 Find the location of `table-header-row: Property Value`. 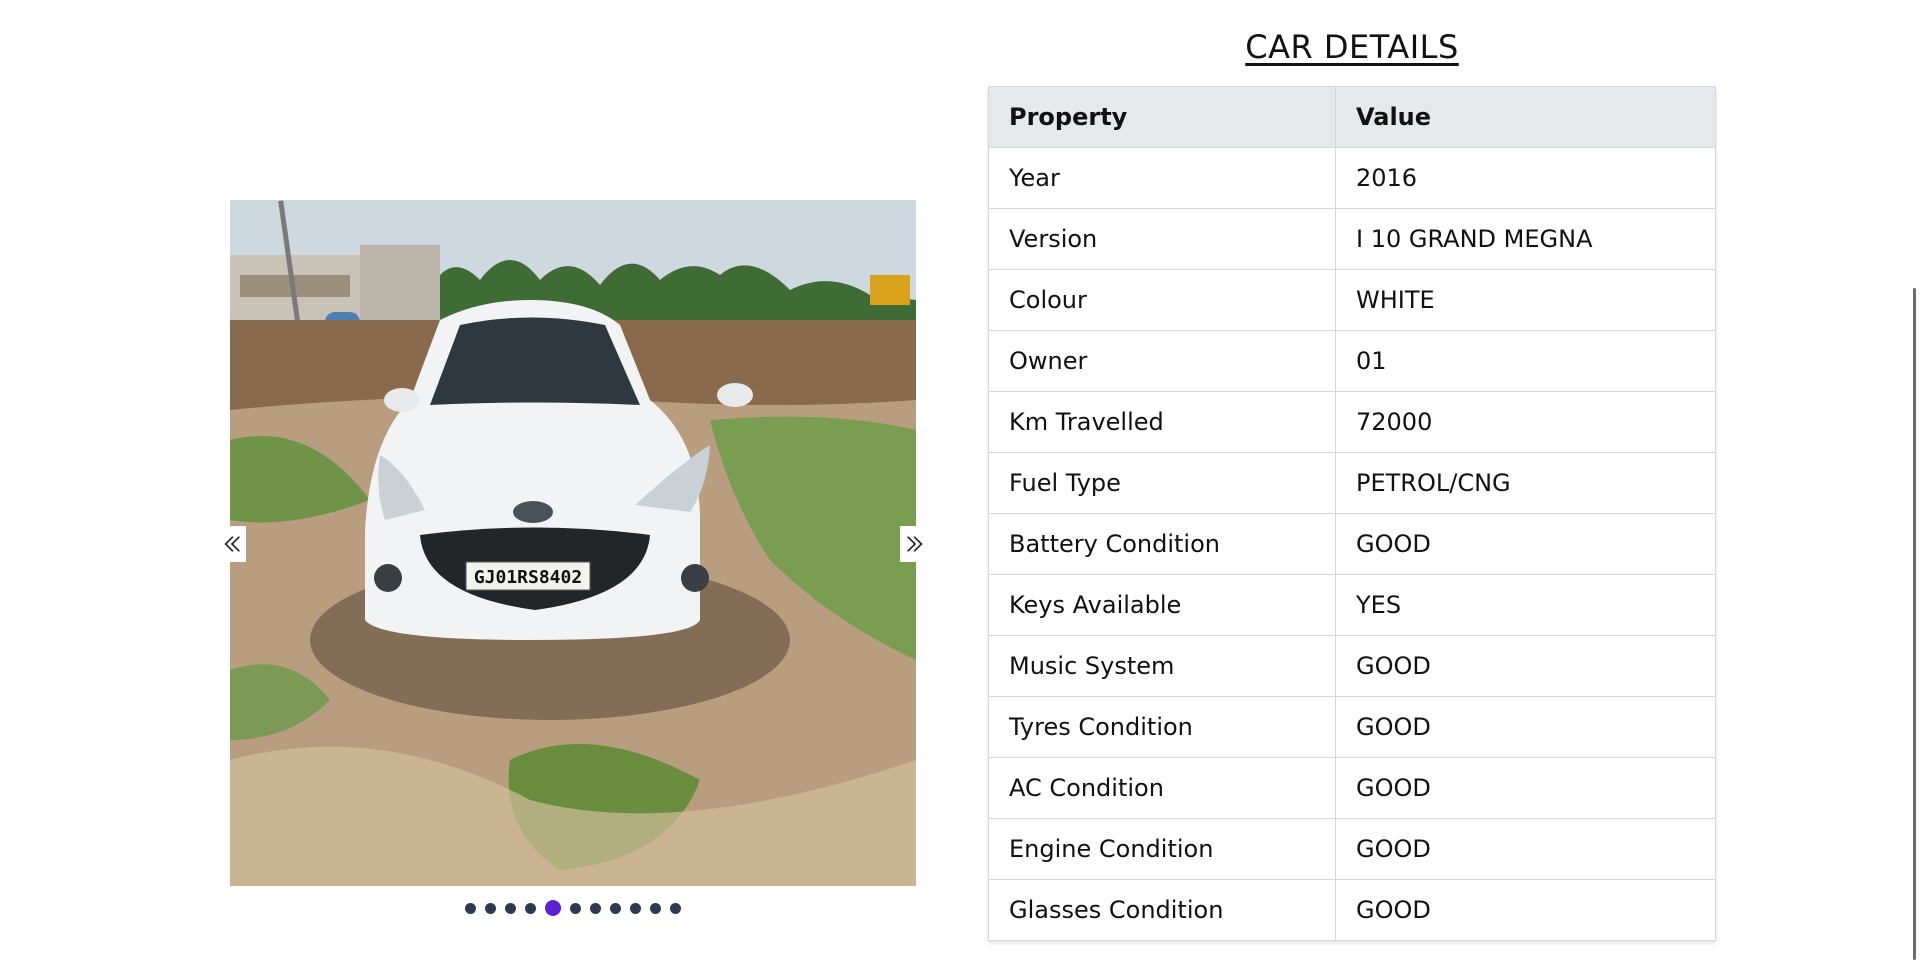

table-header-row: Property Value is located at coordinates (1352, 117).